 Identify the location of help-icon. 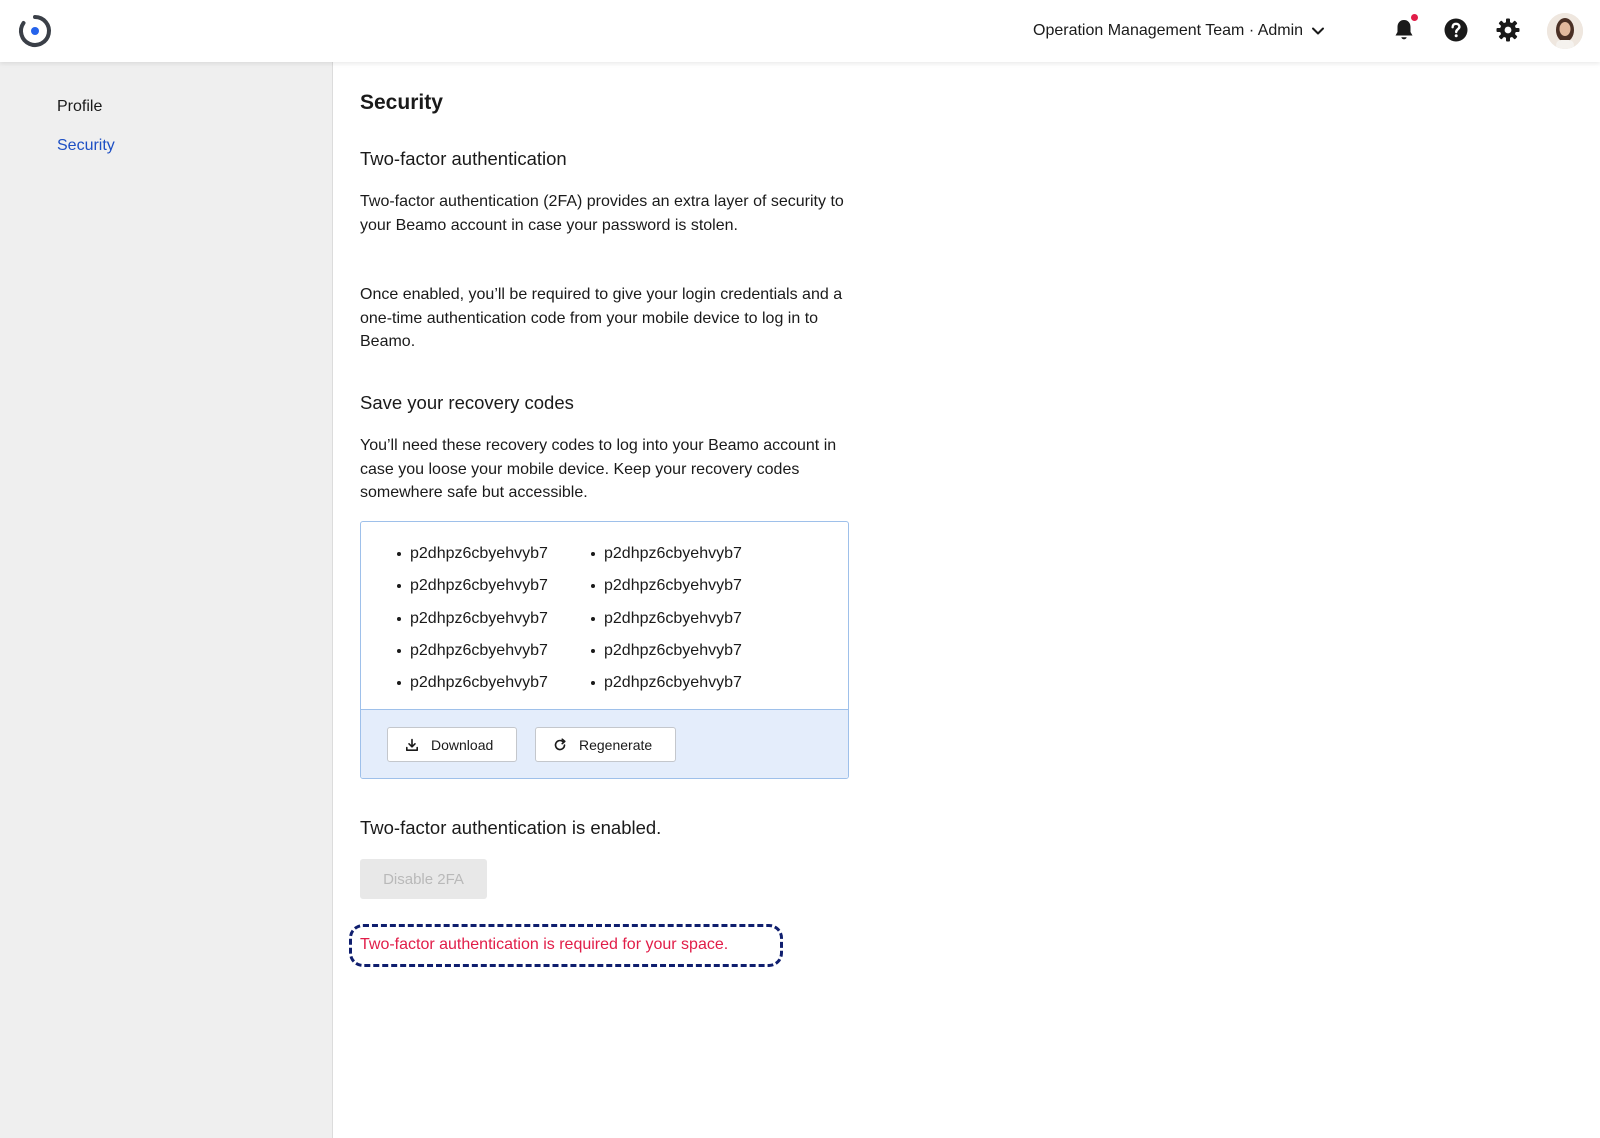
(1456, 30).